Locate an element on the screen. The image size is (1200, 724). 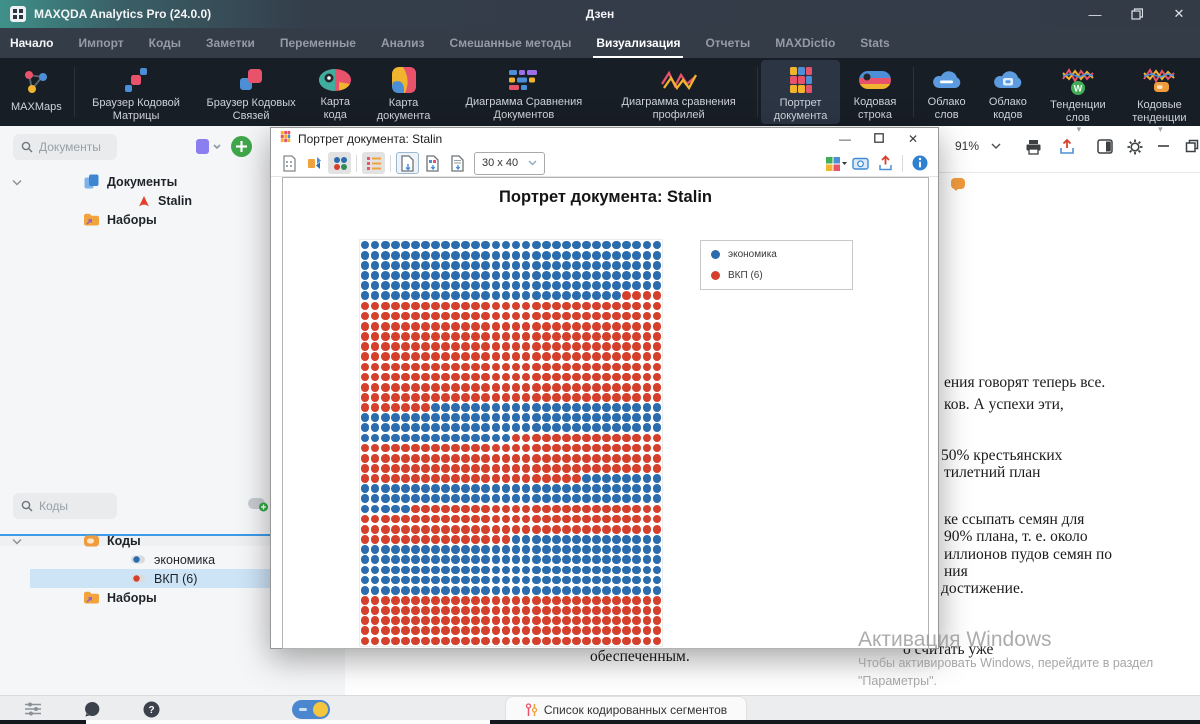
add-code-icon is located at coordinates (259, 507).